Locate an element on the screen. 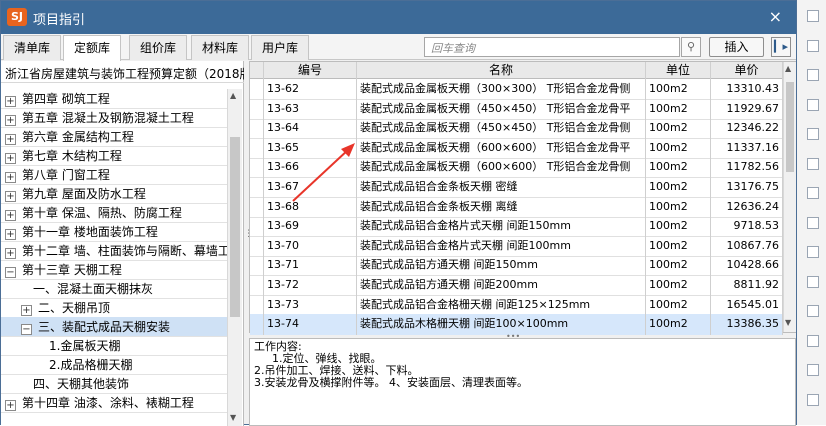 The height and width of the screenshot is (426, 826). tree-node: + 第十四章 油漆、涂料、裱糊工程 is located at coordinates (114, 403).